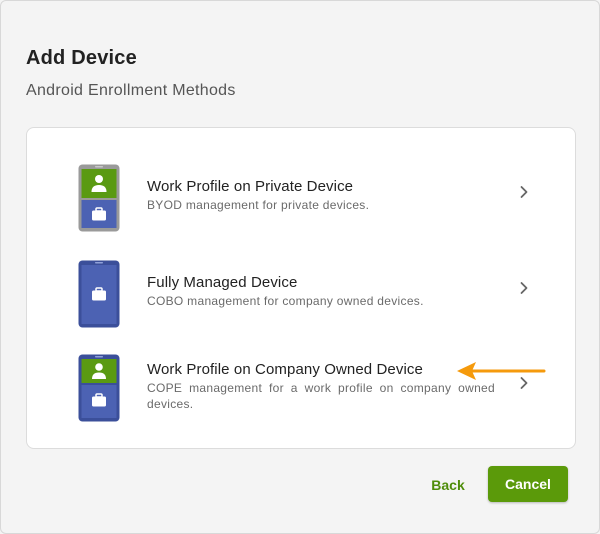 This screenshot has height=534, width=600. I want to click on arrow-left-icon, so click(501, 371).